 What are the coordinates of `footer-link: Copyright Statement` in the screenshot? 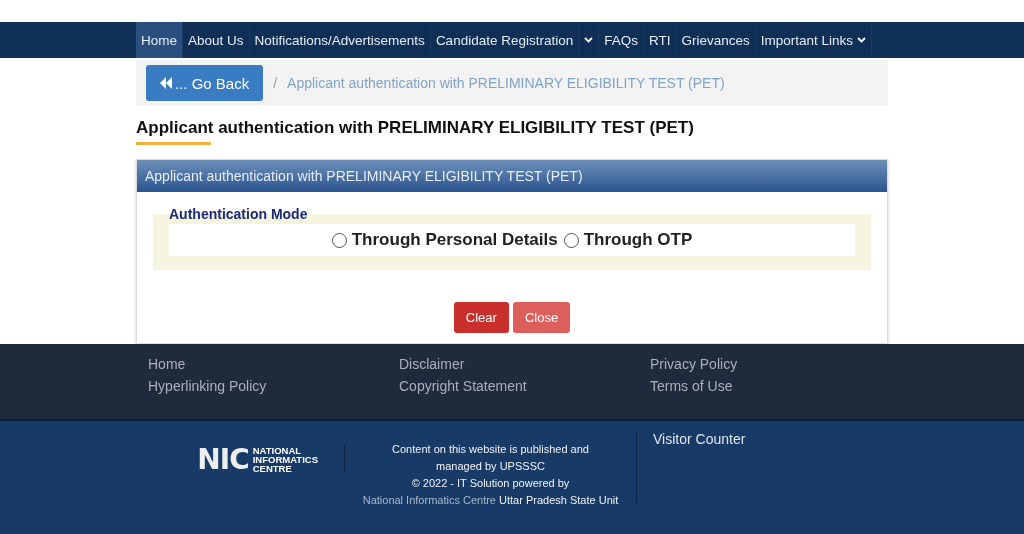 It's located at (524, 386).